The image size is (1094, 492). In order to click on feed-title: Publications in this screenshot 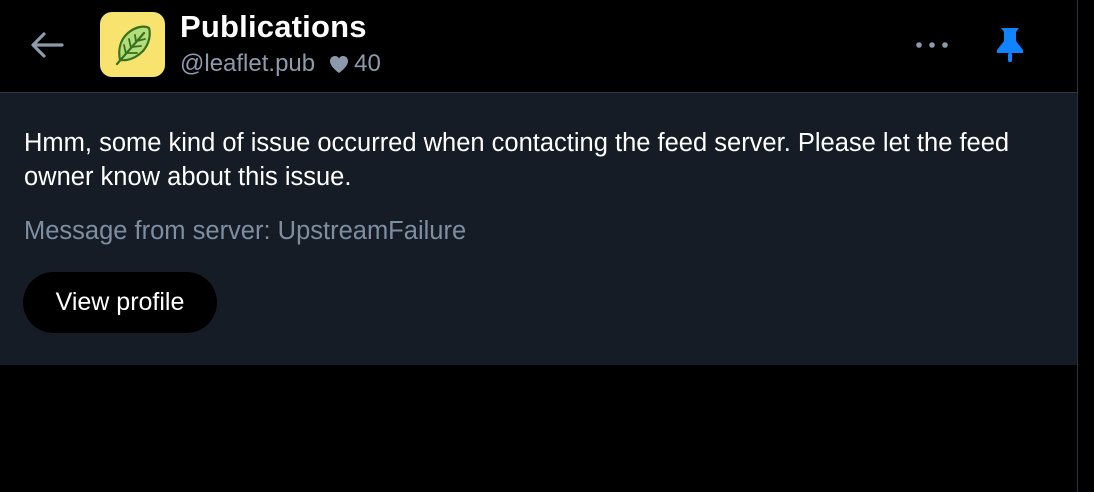, I will do `click(273, 26)`.